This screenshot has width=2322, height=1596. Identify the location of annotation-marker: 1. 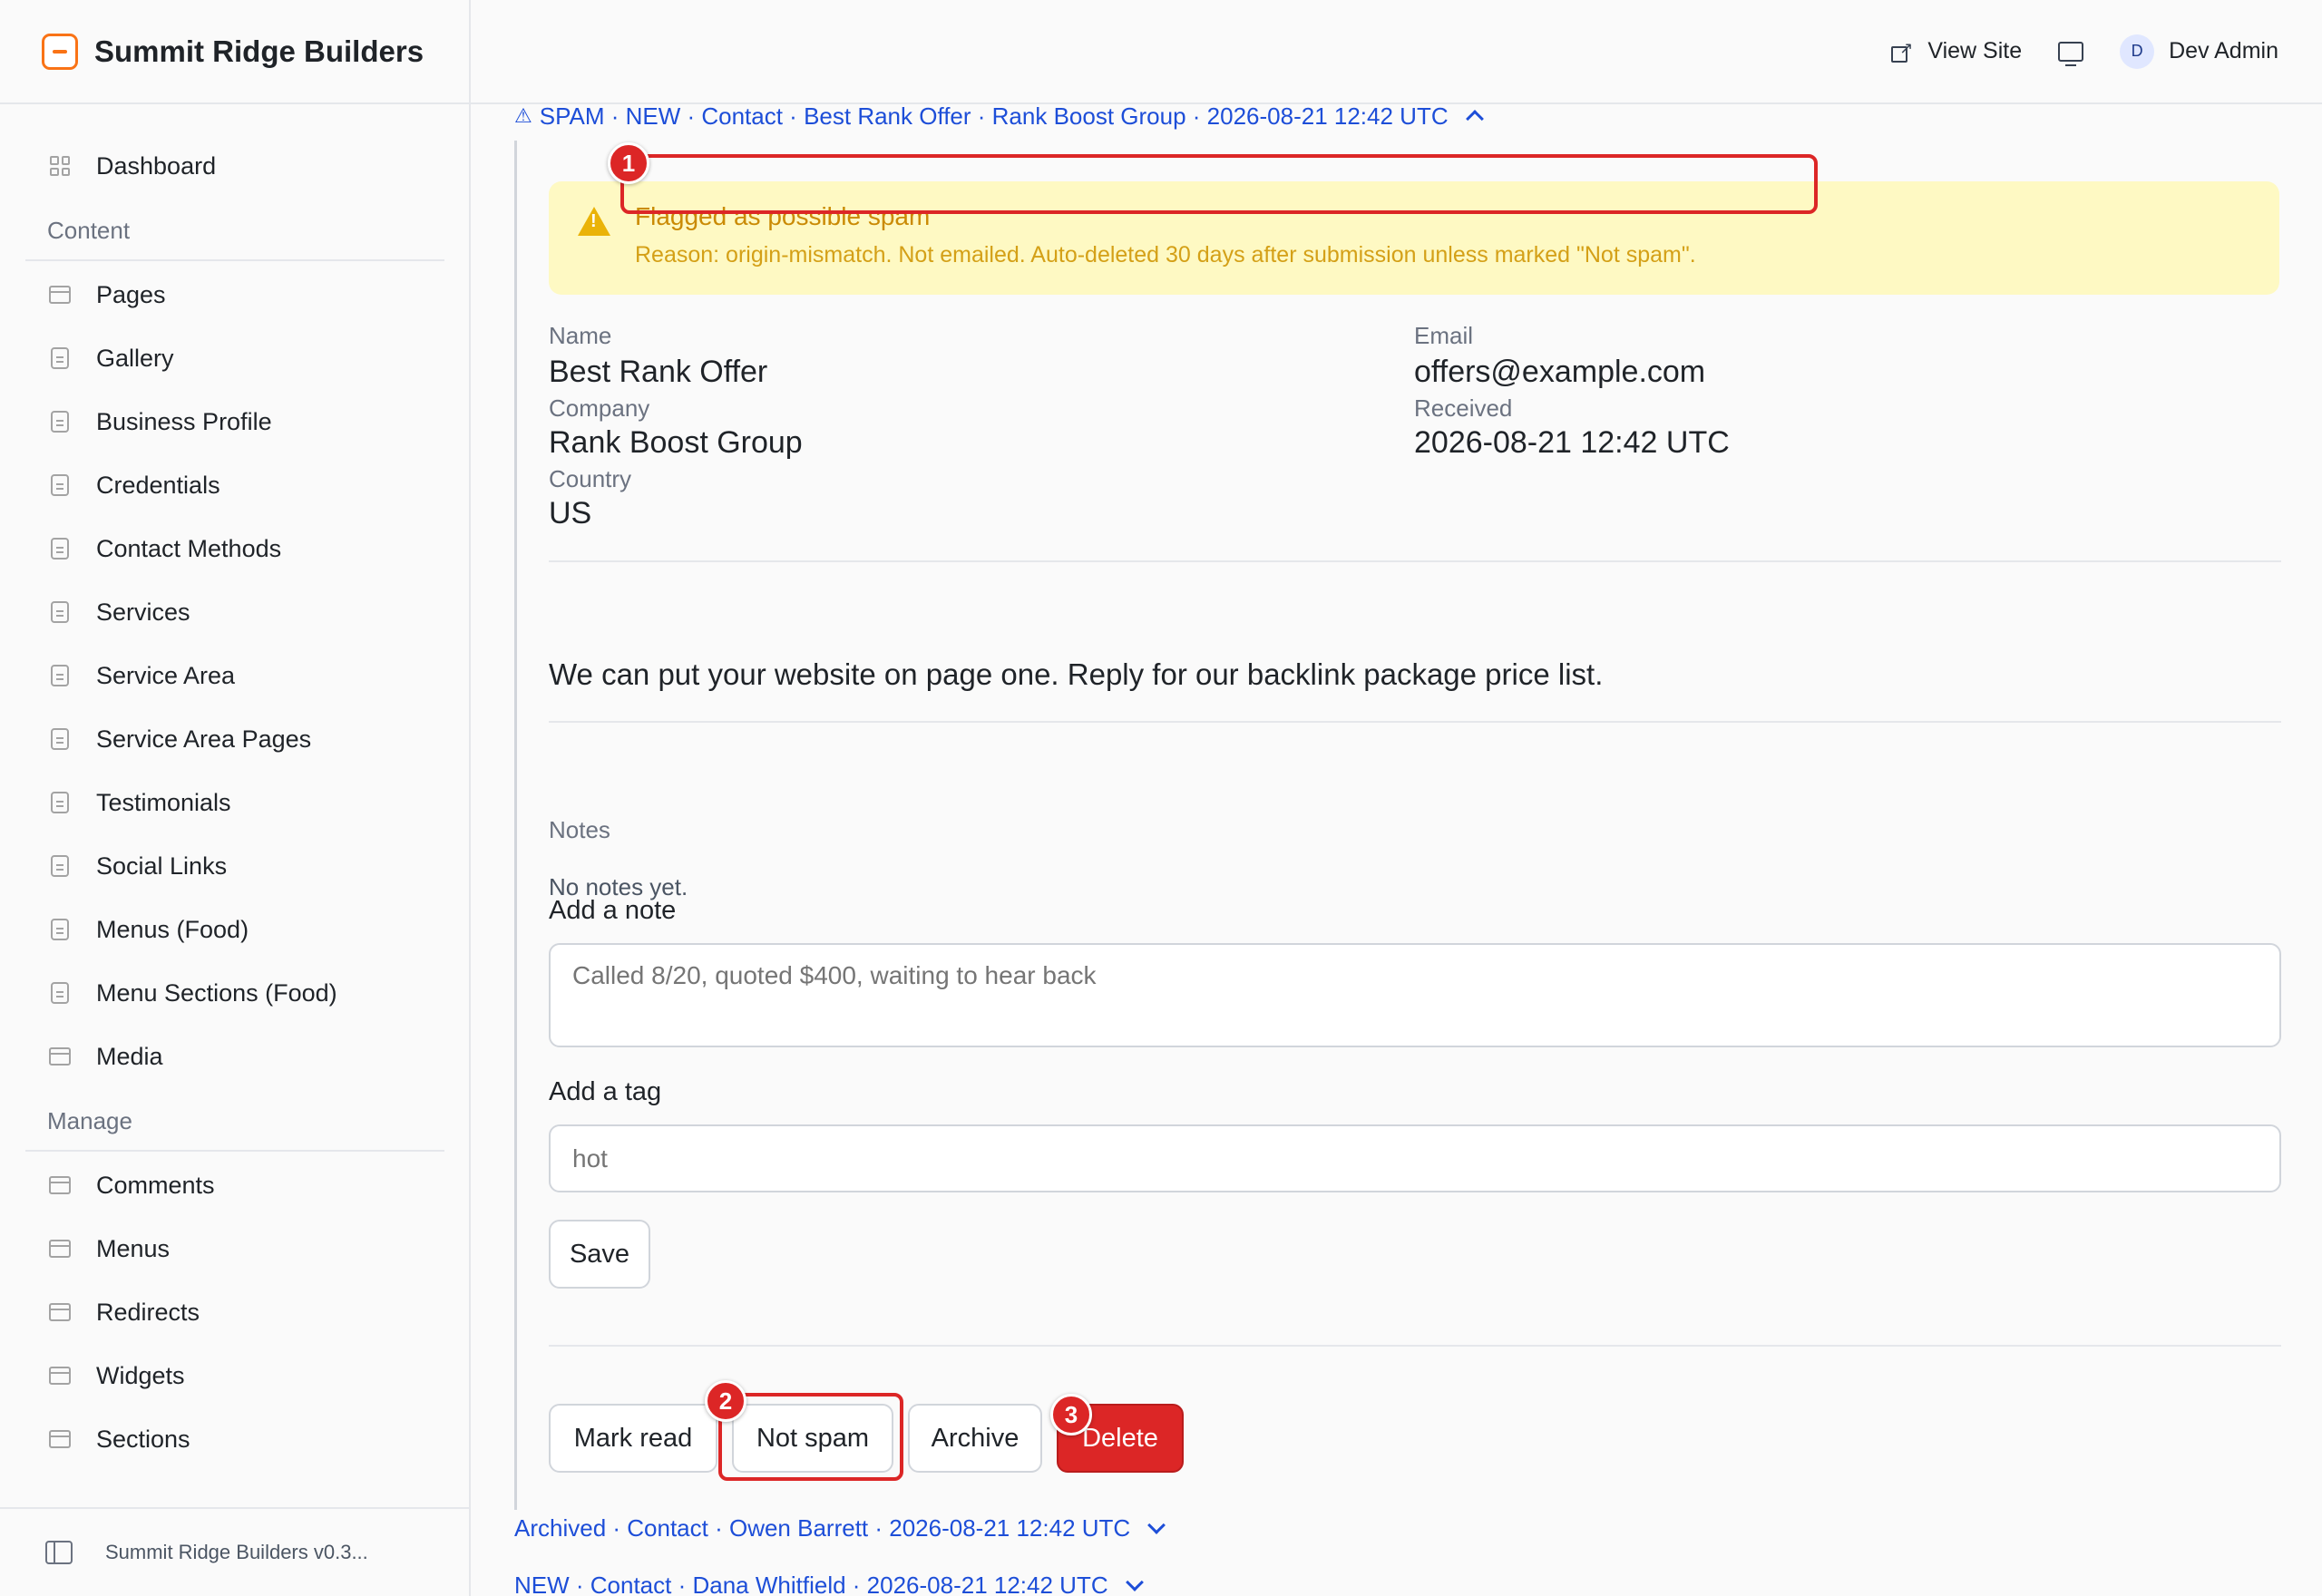
(628, 163).